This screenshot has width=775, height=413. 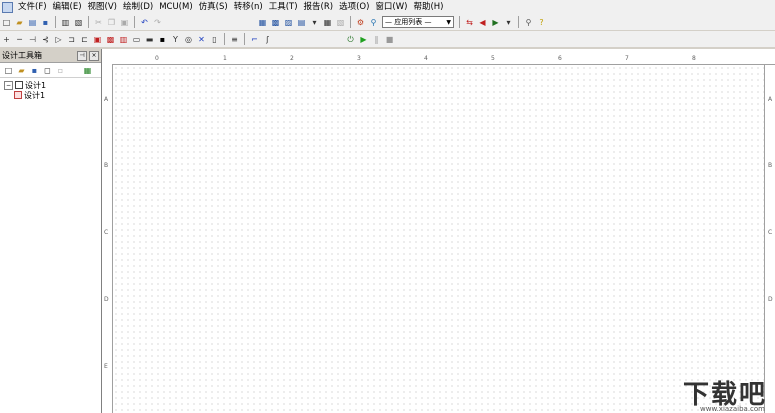 What do you see at coordinates (144, 22) in the screenshot?
I see `undo-icon: ↶` at bounding box center [144, 22].